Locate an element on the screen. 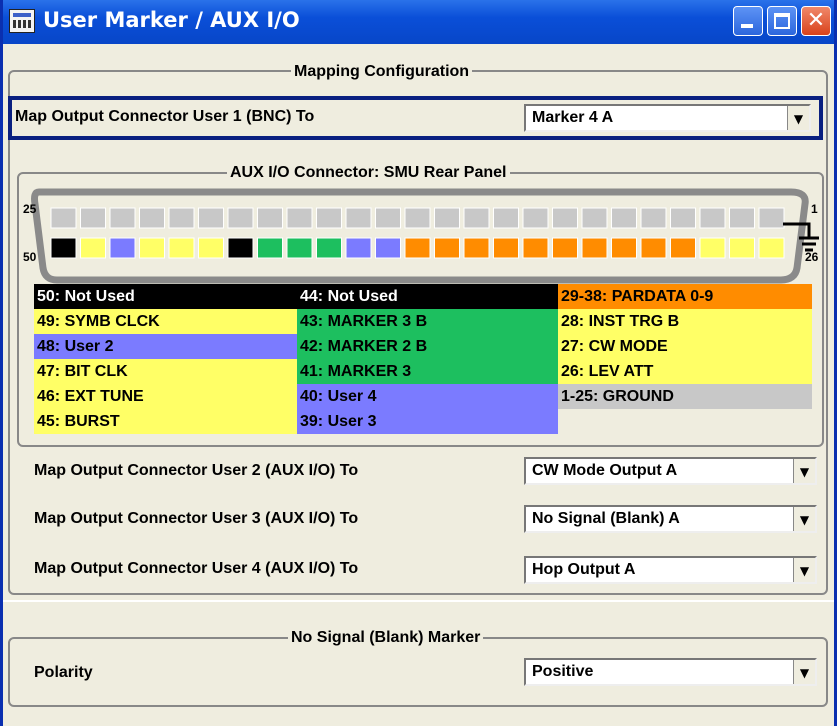 The width and height of the screenshot is (837, 726). user2-label: Map Output Connector User 2 (AUX I/O) To is located at coordinates (196, 470).